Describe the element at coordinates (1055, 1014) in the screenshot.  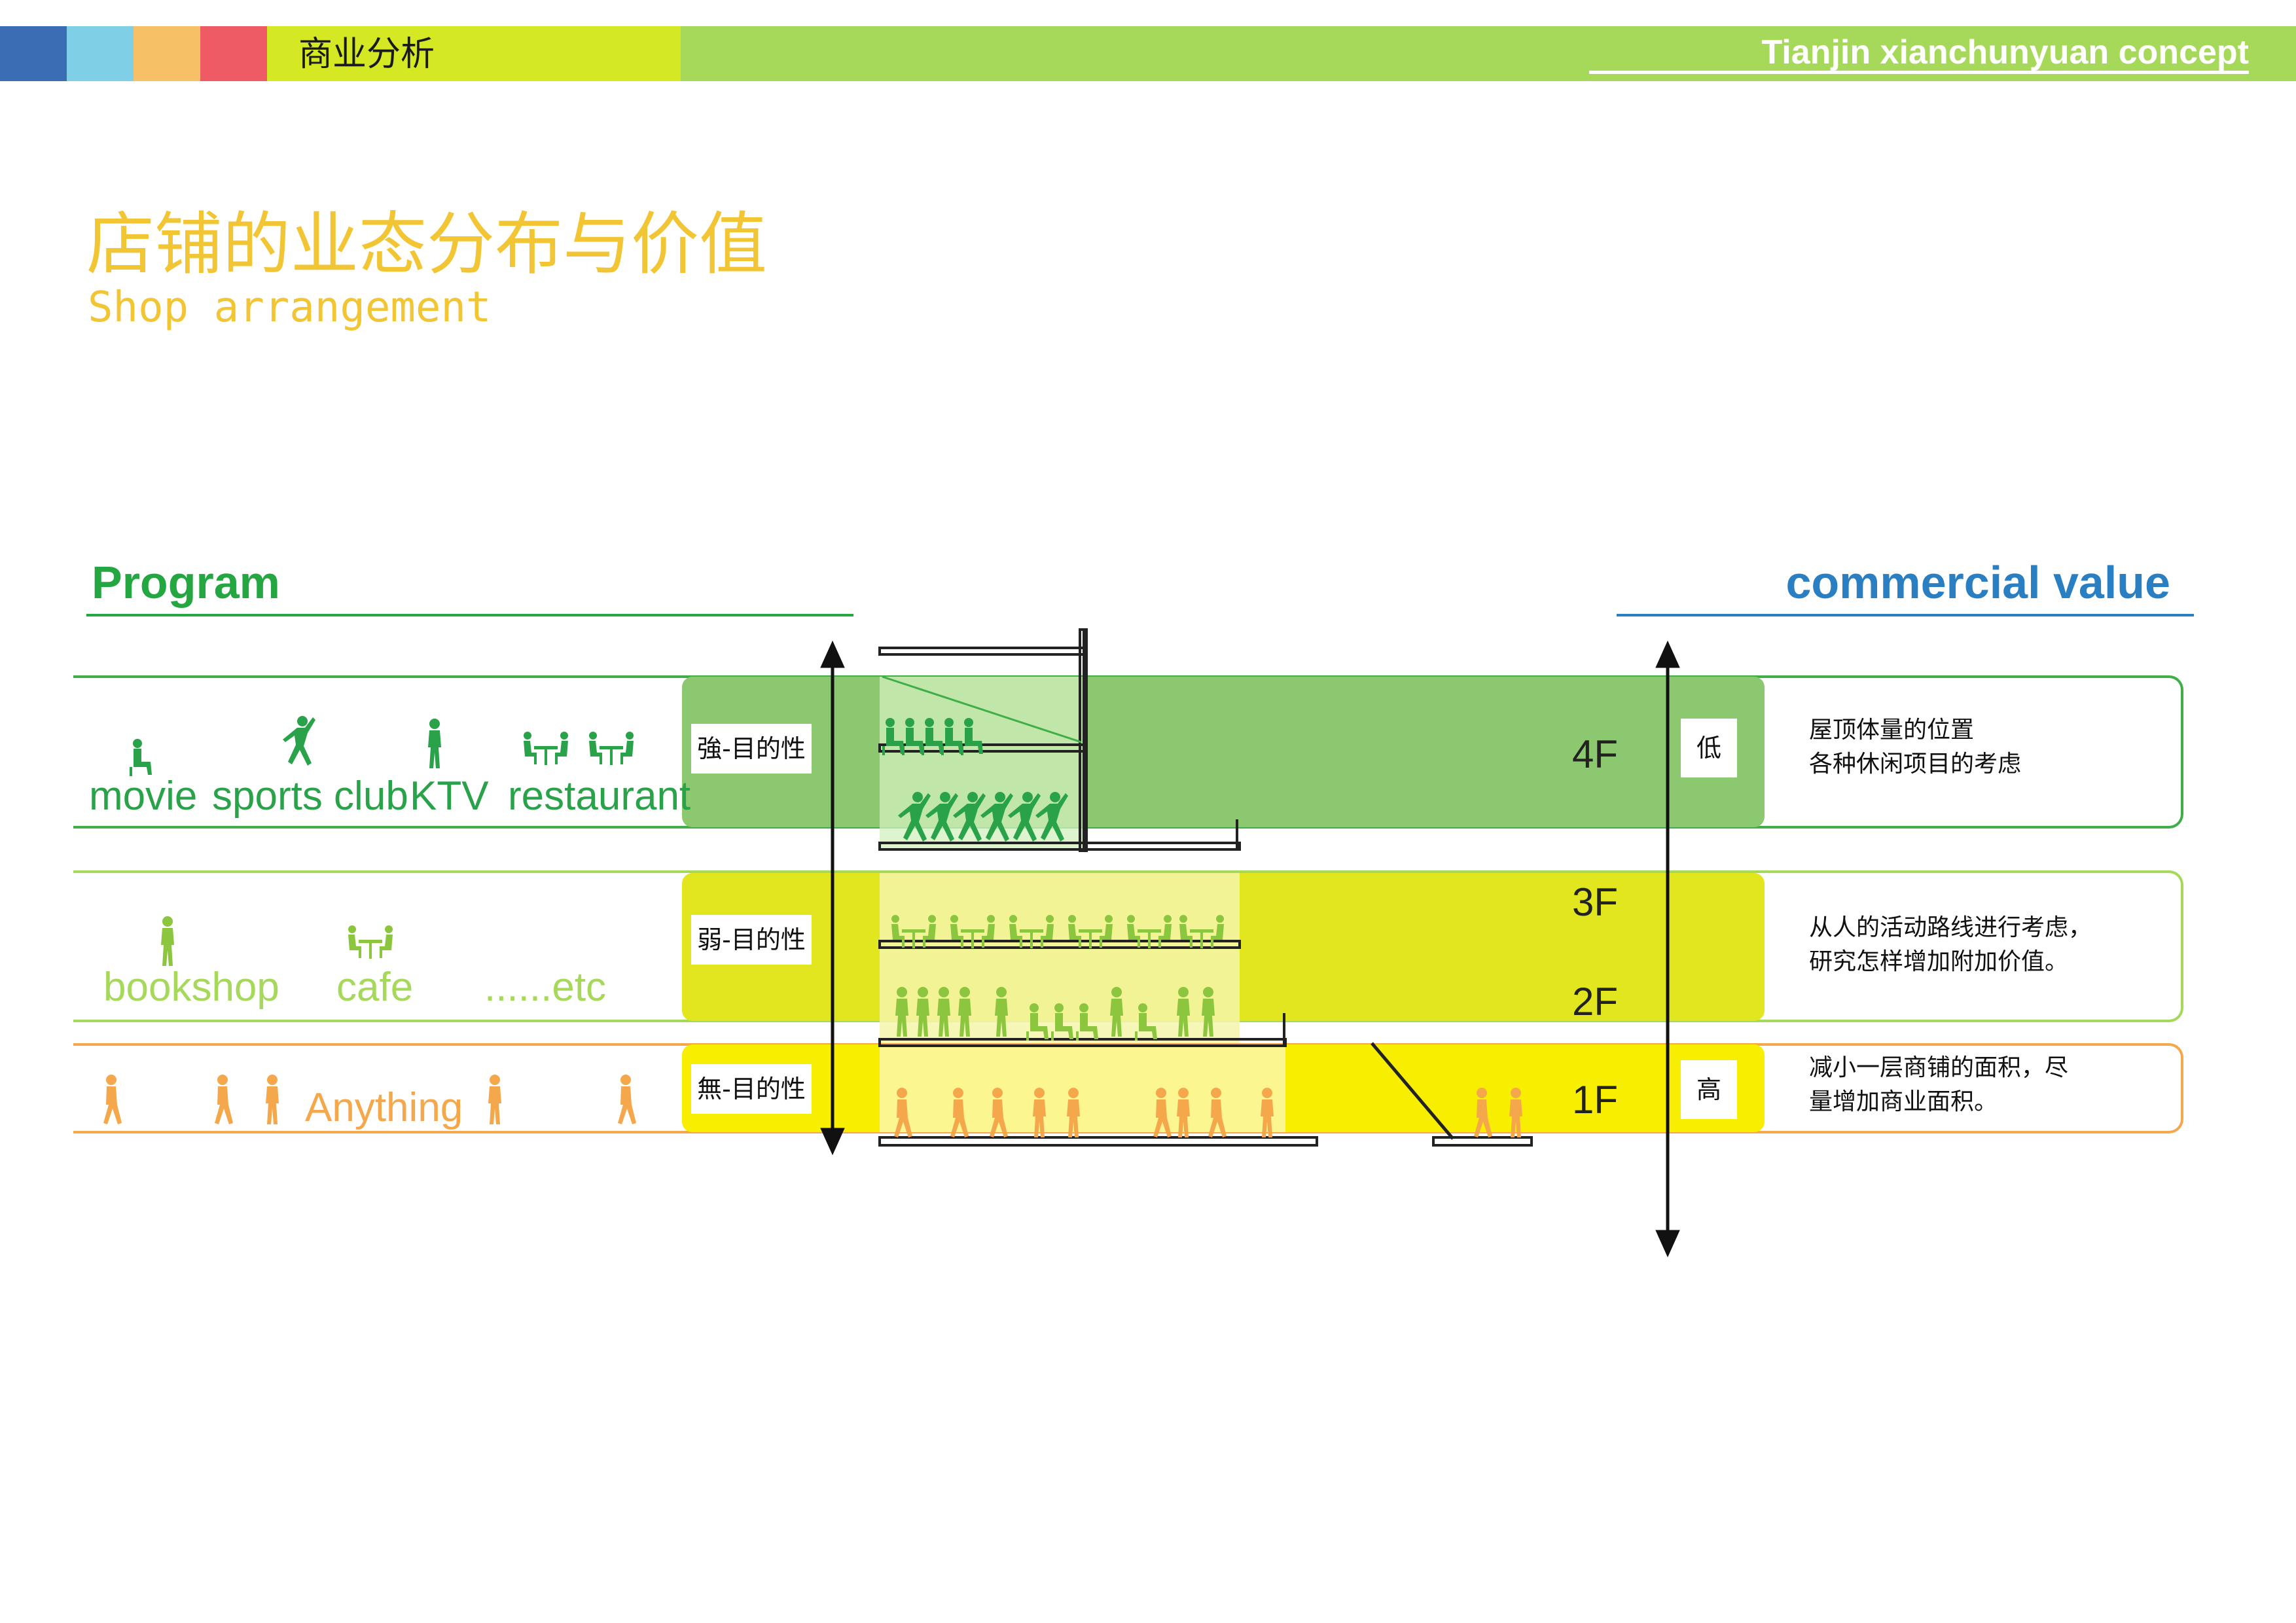
I see `standing-people-row` at that location.